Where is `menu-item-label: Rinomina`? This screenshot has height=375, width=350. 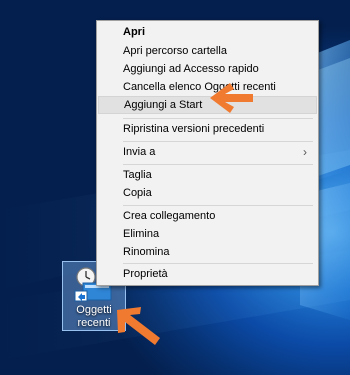
menu-item-label: Rinomina is located at coordinates (146, 252).